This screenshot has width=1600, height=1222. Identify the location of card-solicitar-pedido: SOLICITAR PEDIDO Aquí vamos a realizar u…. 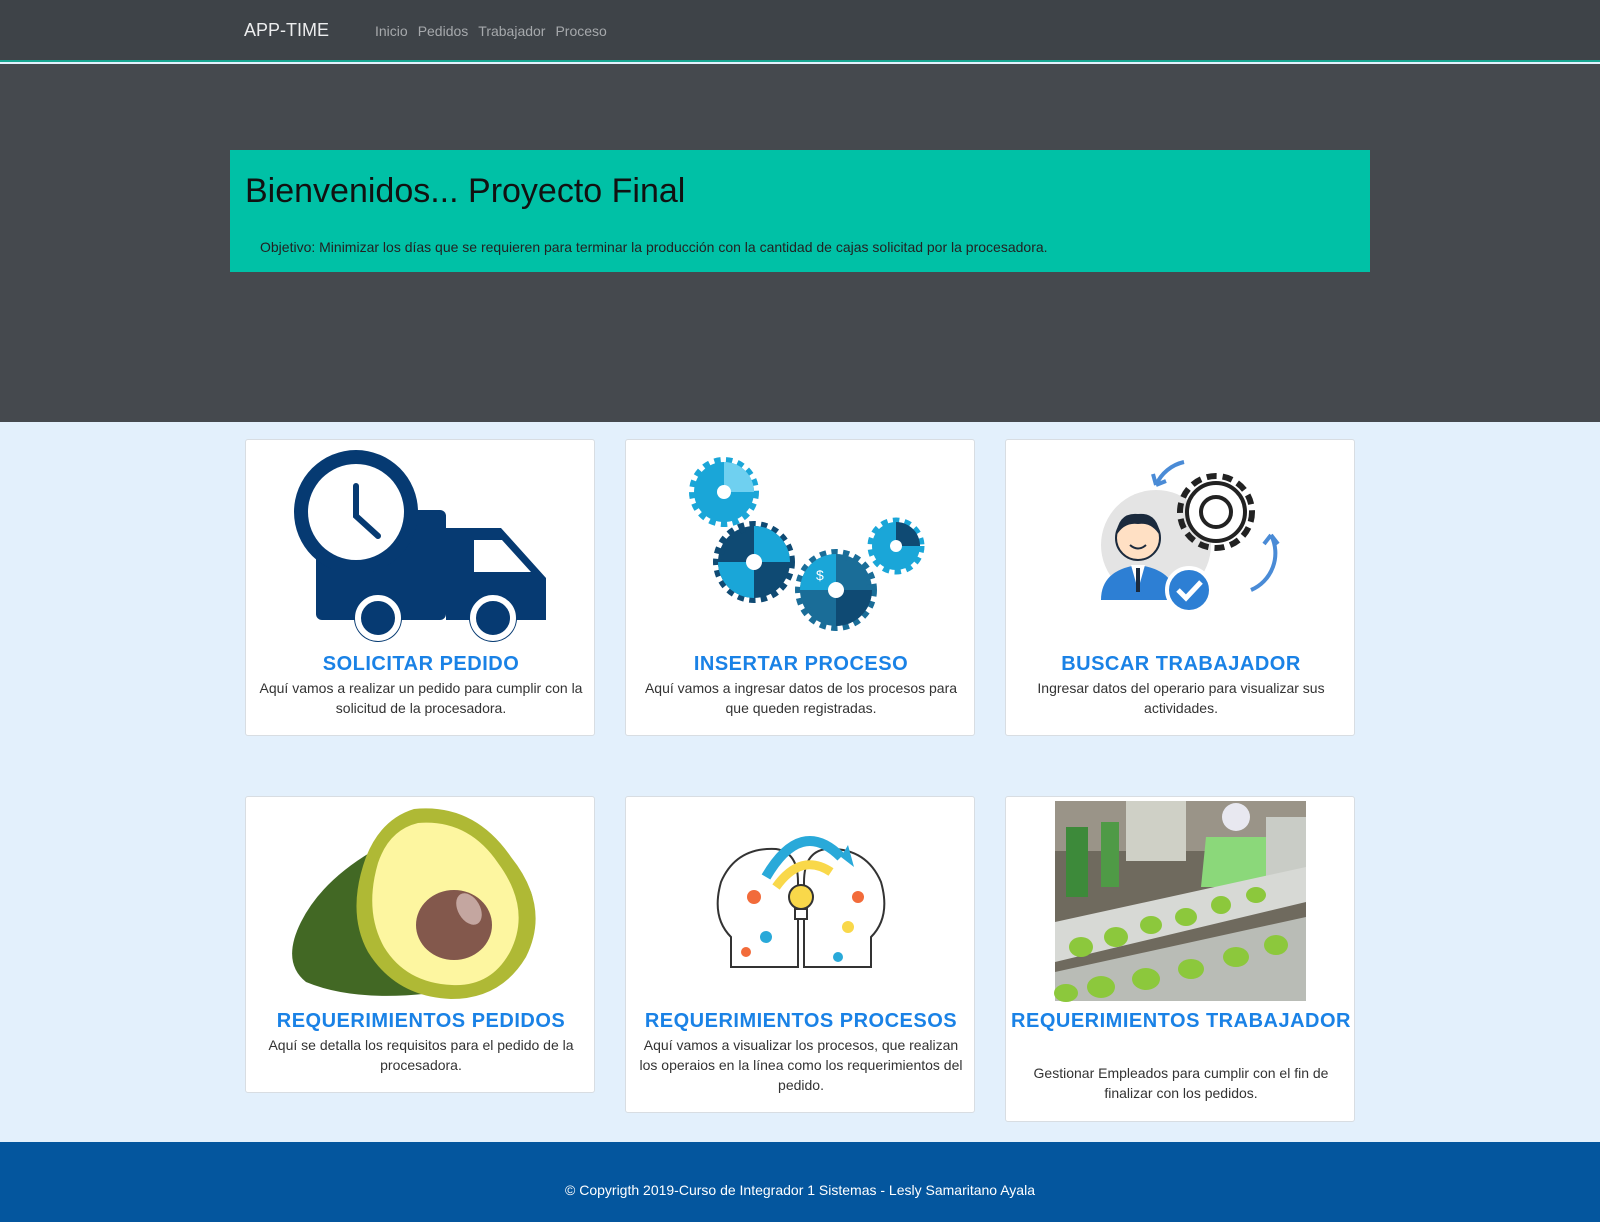
(420, 587).